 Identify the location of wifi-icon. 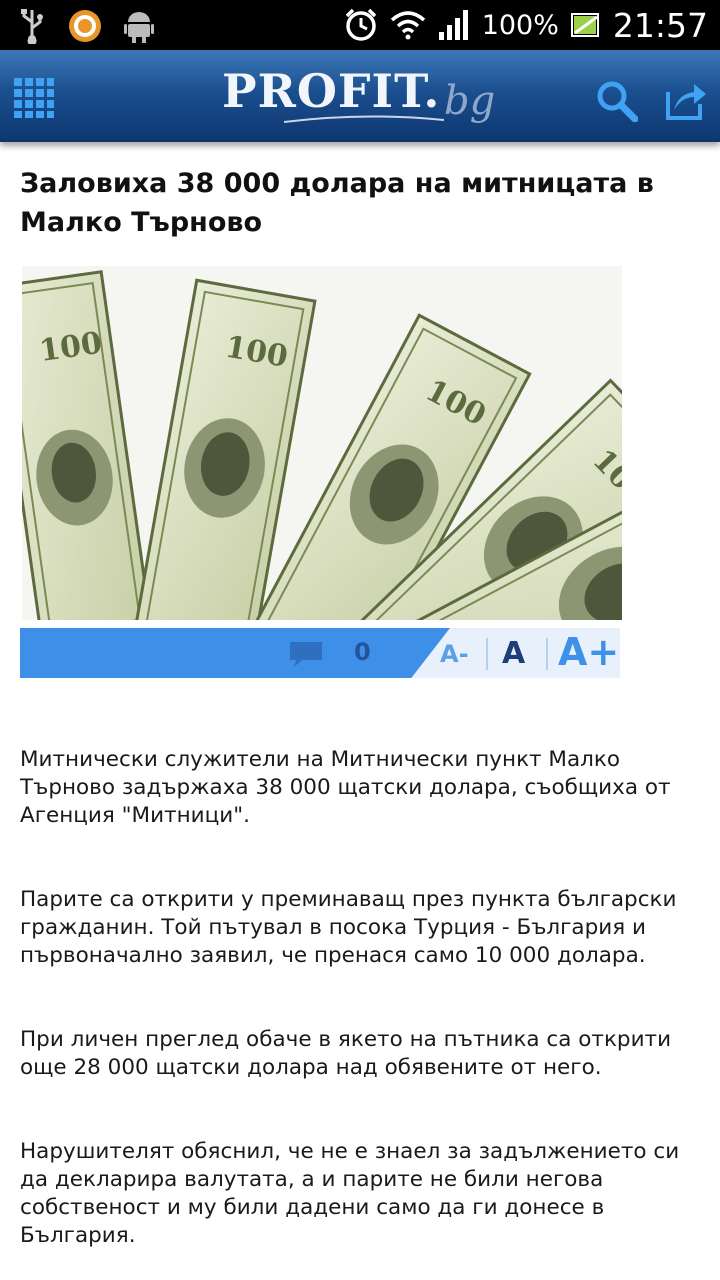
(407, 25).